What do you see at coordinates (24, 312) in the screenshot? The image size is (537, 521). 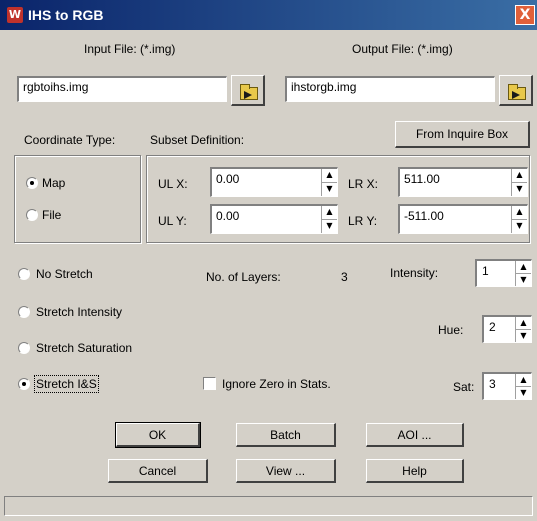 I see `radio-stretch-intensity` at bounding box center [24, 312].